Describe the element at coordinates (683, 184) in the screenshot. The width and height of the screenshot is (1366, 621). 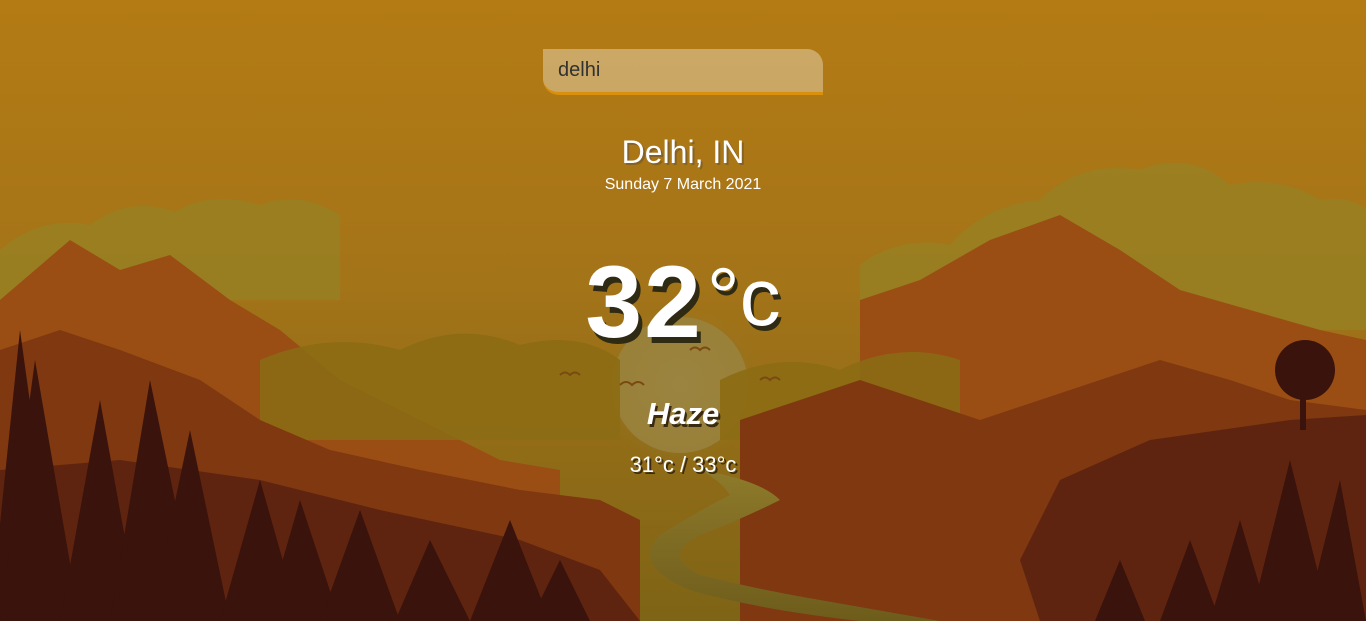
I see `current-date: Sunday 7 March 2021` at that location.